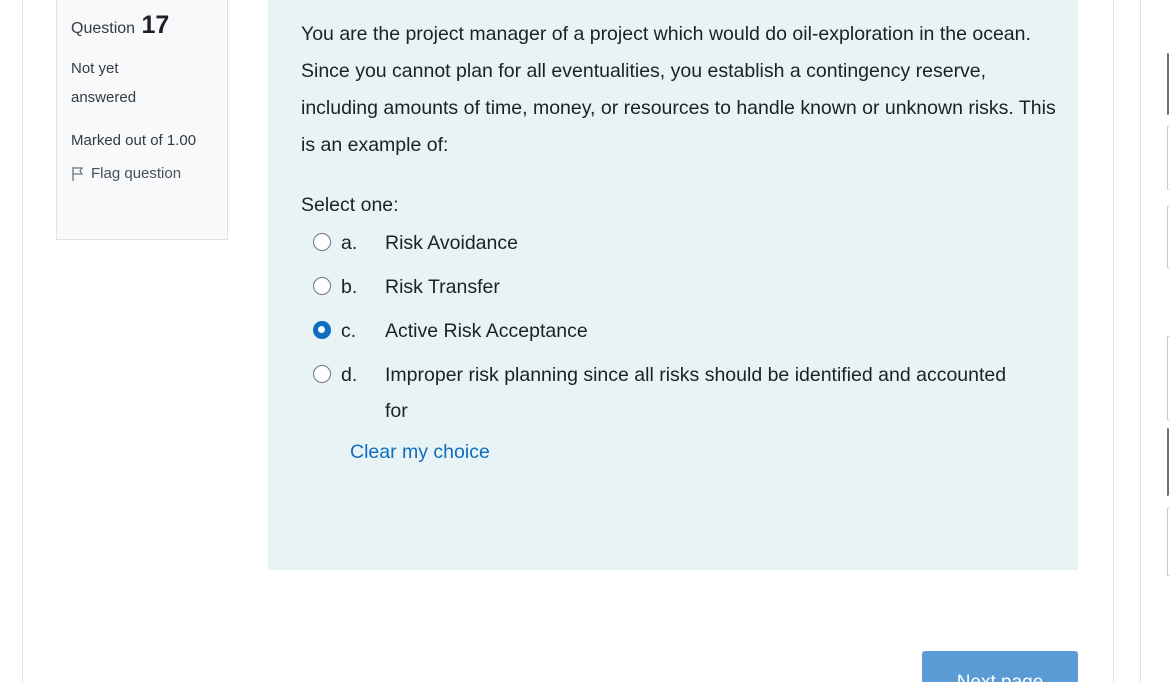 The image size is (1169, 682). What do you see at coordinates (420, 452) in the screenshot?
I see `clear-choice-link: Clear my choice` at bounding box center [420, 452].